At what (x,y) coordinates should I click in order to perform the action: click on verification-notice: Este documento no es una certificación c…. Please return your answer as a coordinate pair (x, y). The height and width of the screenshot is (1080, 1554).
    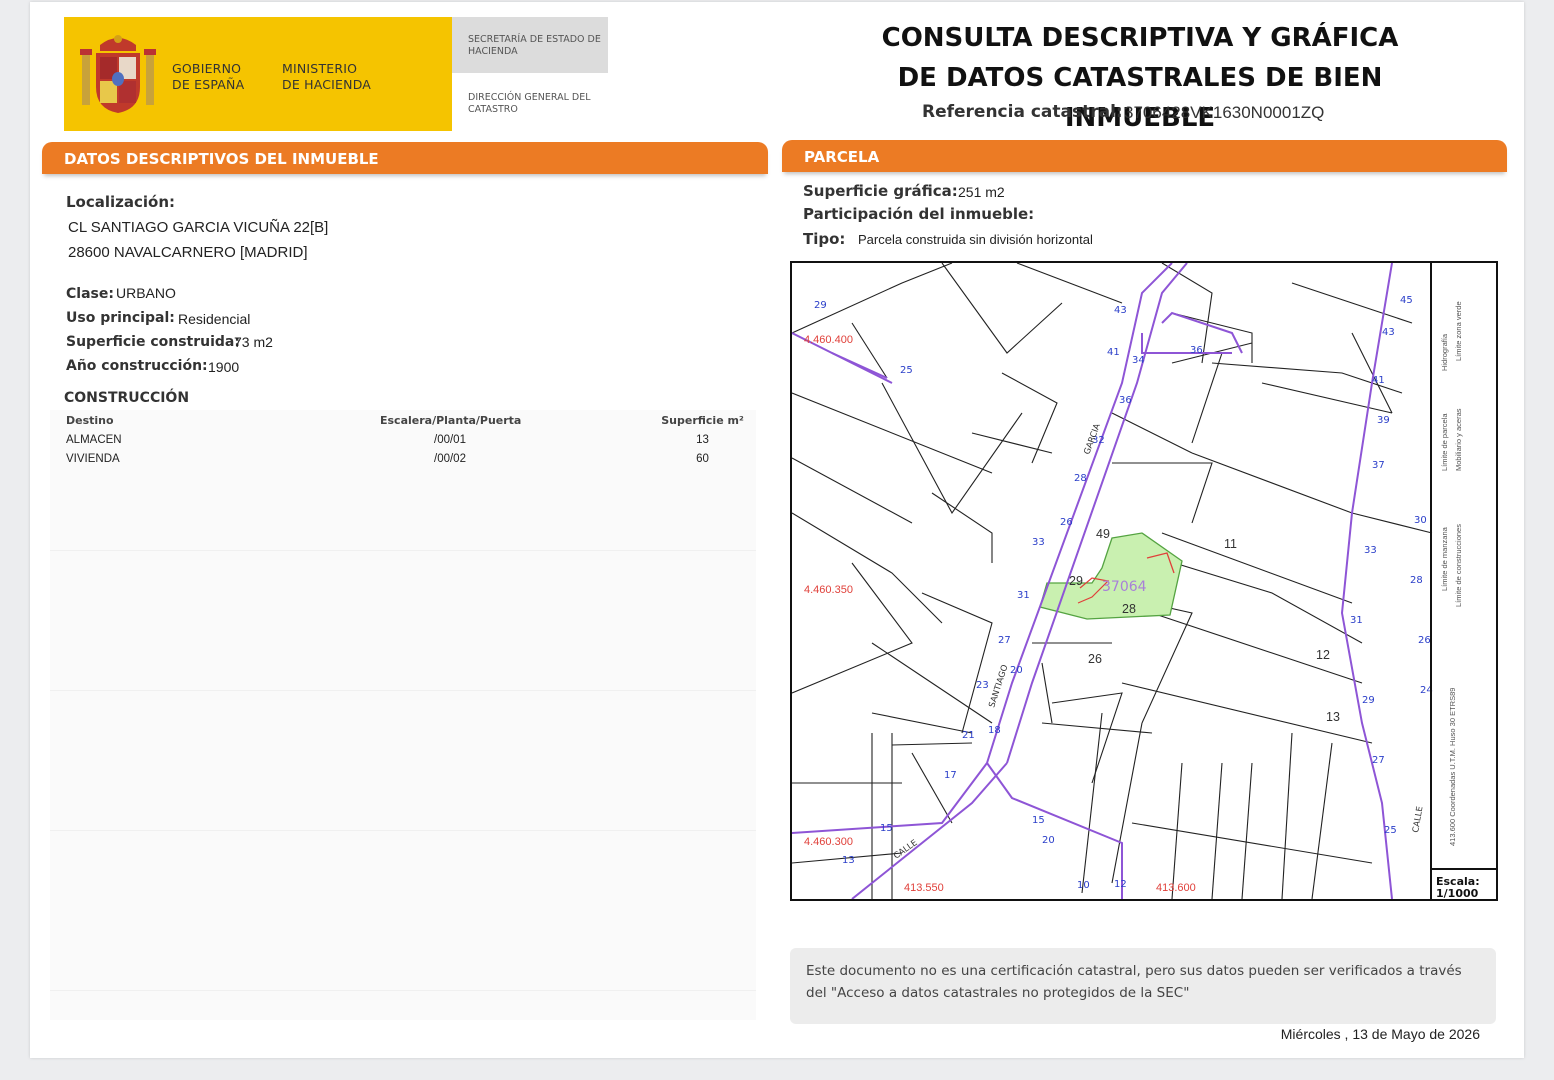
    Looking at the image, I should click on (1143, 986).